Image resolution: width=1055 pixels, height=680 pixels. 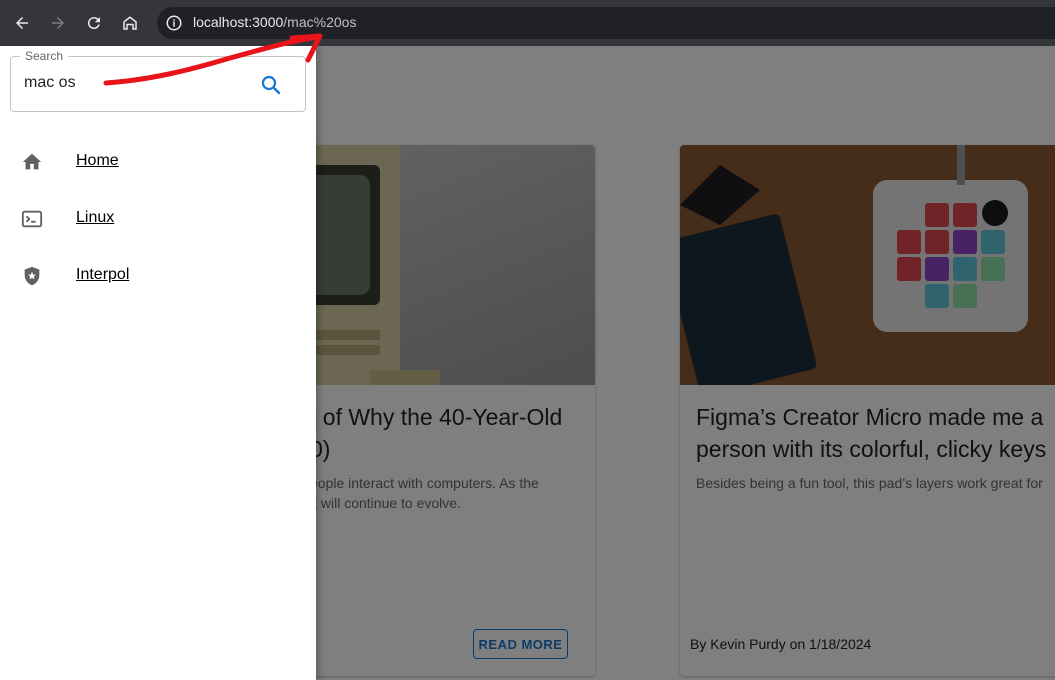 What do you see at coordinates (44, 56) in the screenshot?
I see `search-label: Search` at bounding box center [44, 56].